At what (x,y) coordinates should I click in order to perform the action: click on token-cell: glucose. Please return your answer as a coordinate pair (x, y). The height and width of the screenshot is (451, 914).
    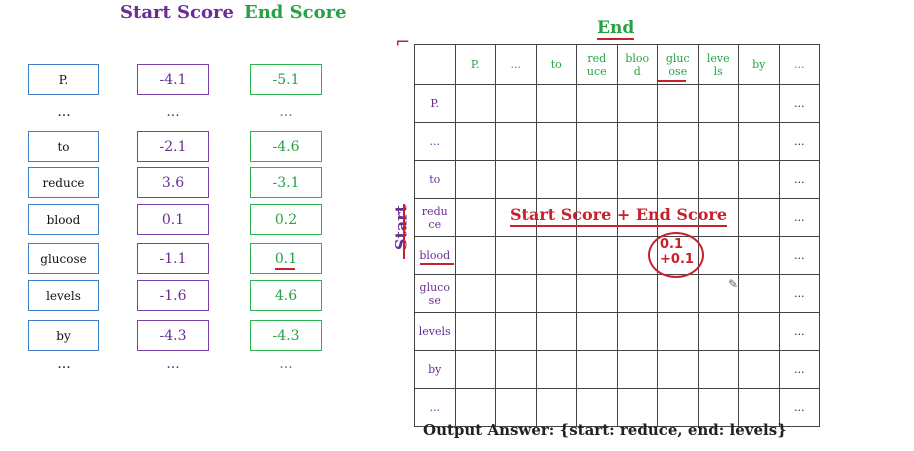
    Looking at the image, I should click on (63, 258).